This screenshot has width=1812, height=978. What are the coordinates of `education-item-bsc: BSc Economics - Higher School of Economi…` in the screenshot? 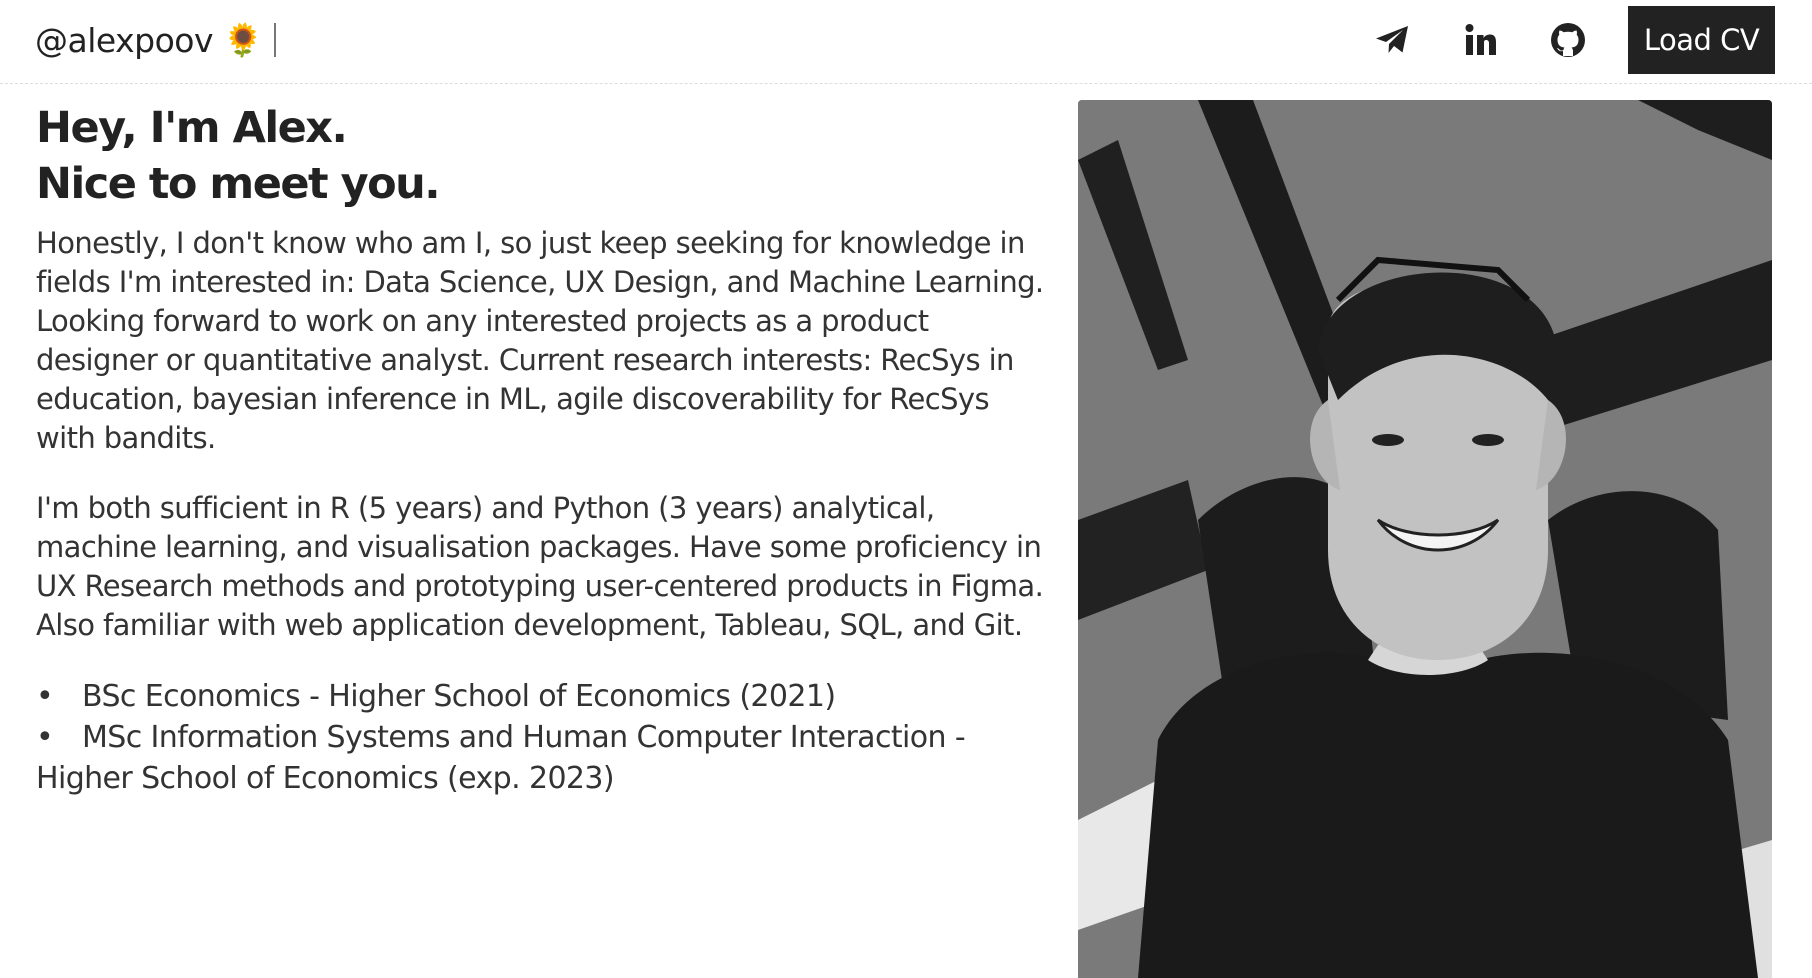 It's located at (459, 696).